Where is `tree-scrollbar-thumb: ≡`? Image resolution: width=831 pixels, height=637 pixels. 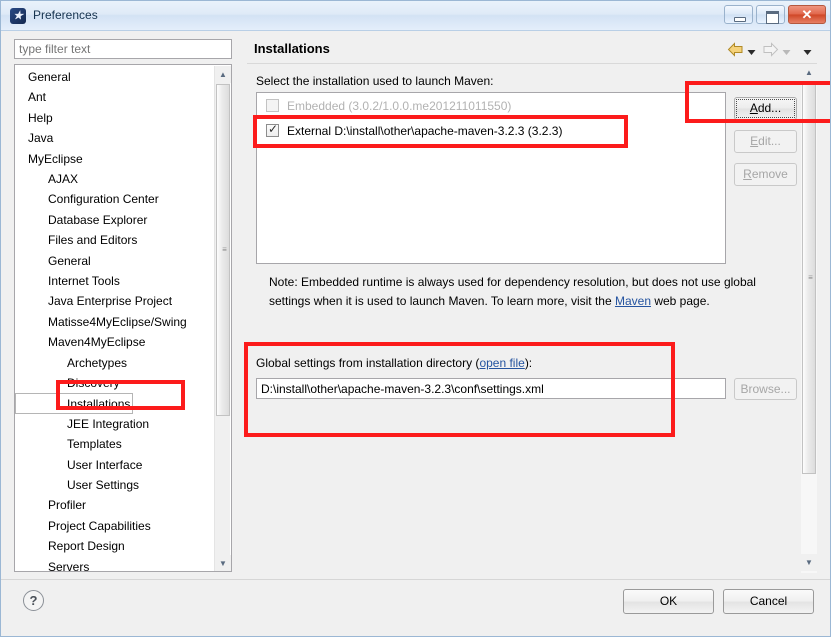 tree-scrollbar-thumb: ≡ is located at coordinates (223, 250).